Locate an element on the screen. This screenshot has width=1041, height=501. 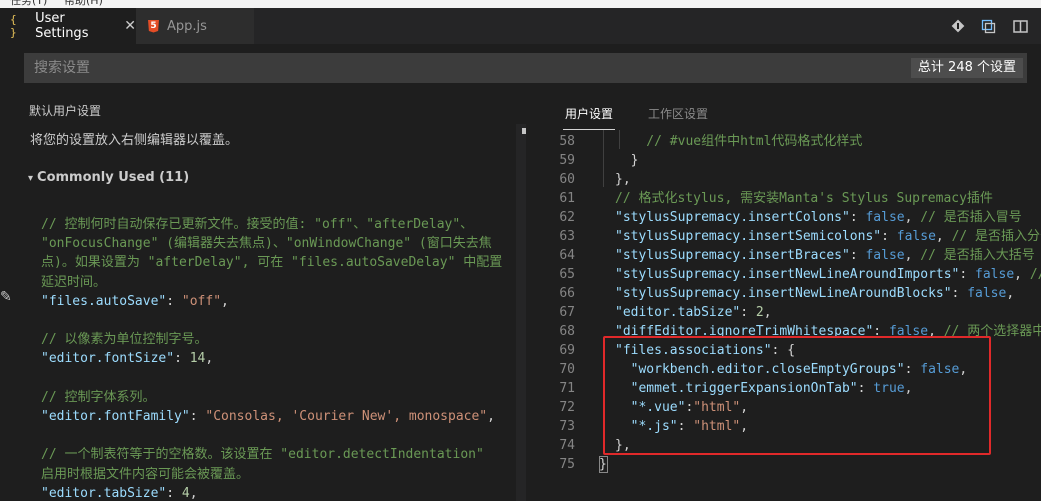
line-number: 70 is located at coordinates (567, 369).